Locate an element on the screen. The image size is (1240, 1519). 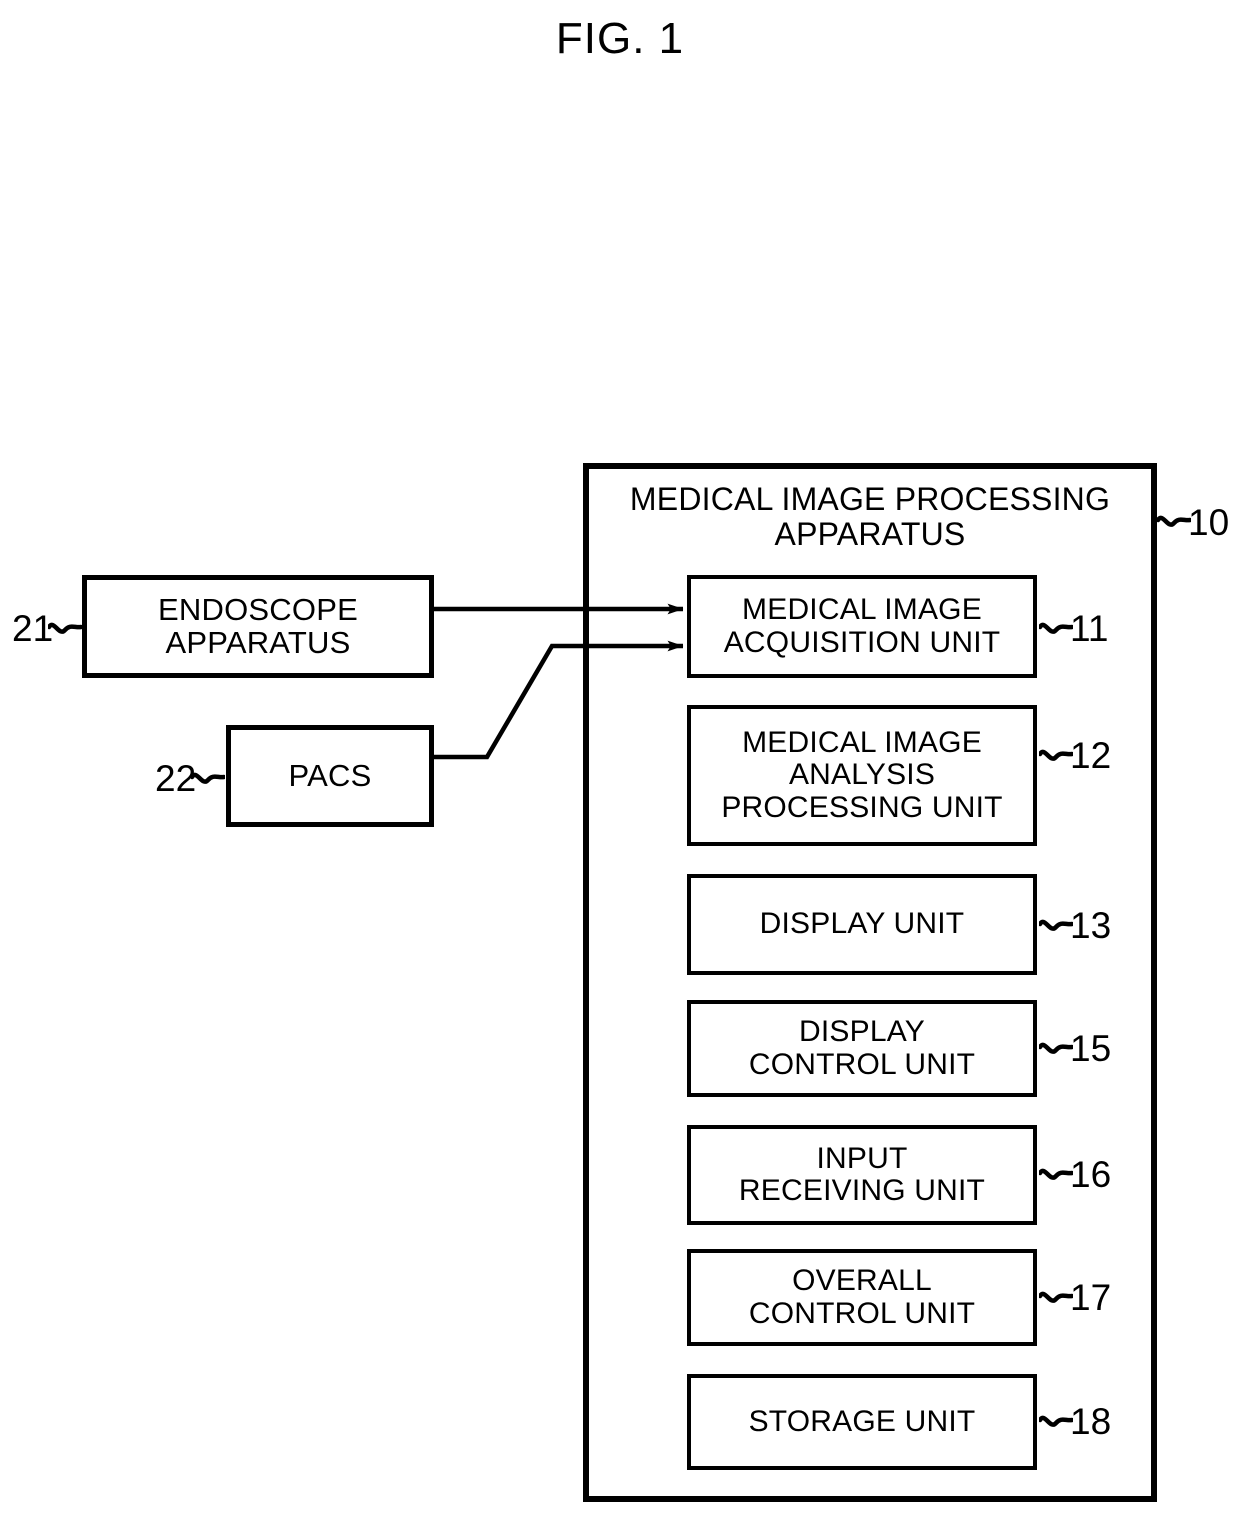
apparatus-title: MEDICAL IMAGE PROCESSING APPARATUS is located at coordinates (870, 517).